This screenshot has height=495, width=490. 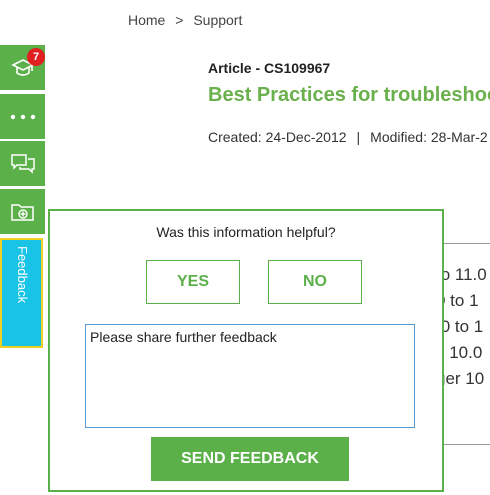 What do you see at coordinates (193, 282) in the screenshot?
I see `yes-button: YES` at bounding box center [193, 282].